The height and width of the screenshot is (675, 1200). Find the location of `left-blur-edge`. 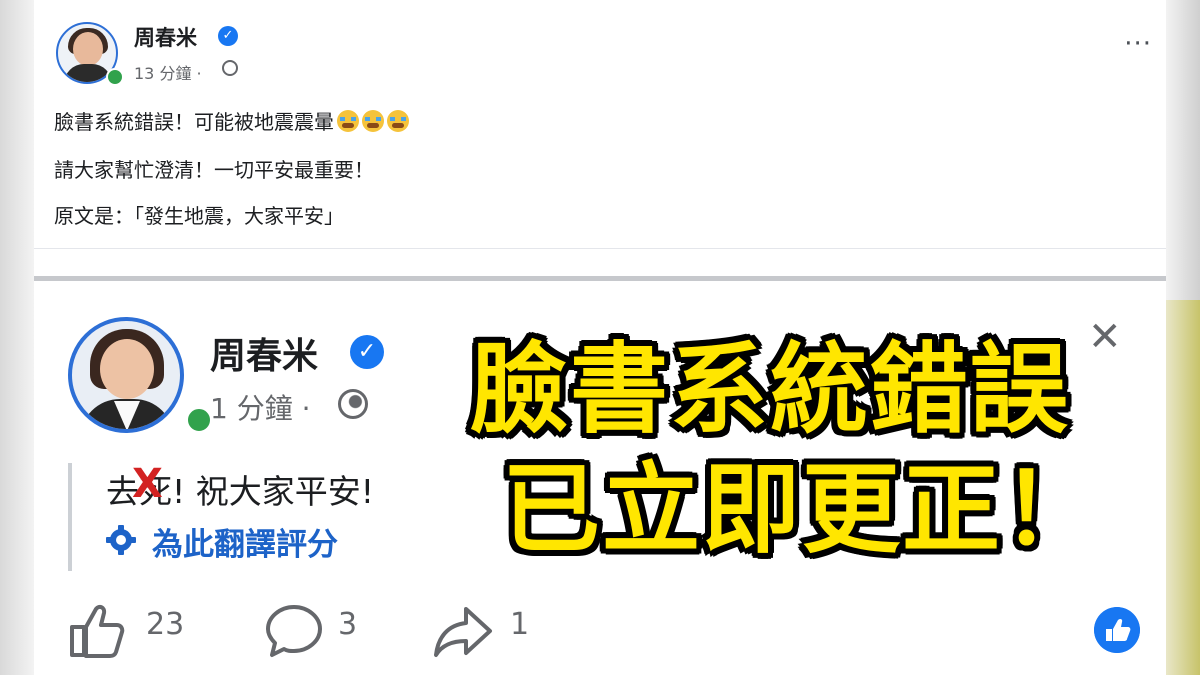

left-blur-edge is located at coordinates (17, 337).